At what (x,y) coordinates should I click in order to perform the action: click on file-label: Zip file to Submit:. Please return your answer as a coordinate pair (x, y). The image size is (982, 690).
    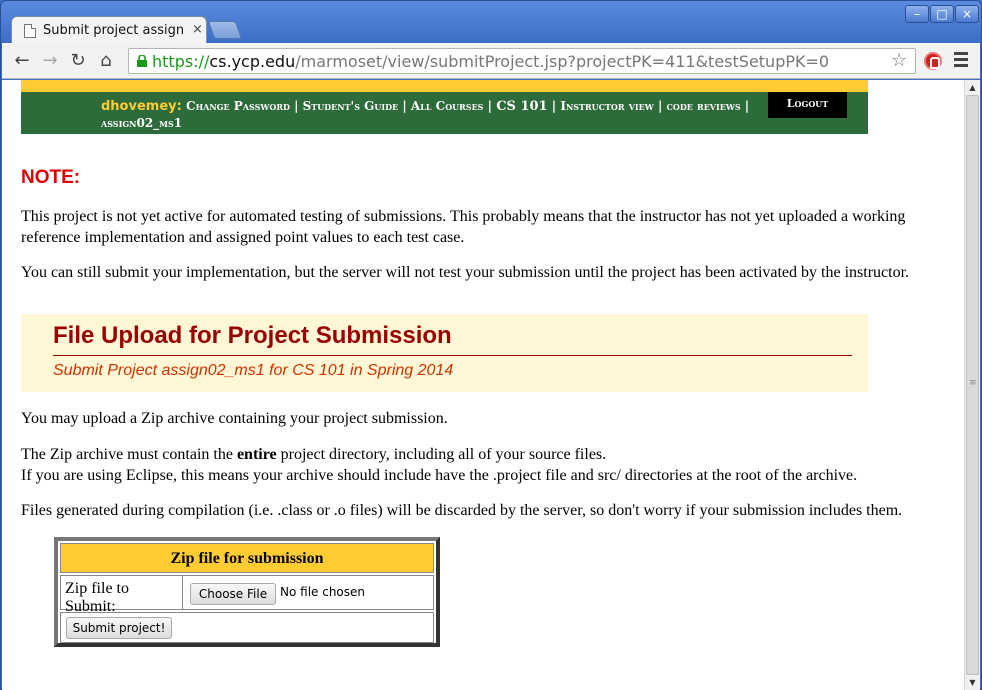
    Looking at the image, I should click on (122, 595).